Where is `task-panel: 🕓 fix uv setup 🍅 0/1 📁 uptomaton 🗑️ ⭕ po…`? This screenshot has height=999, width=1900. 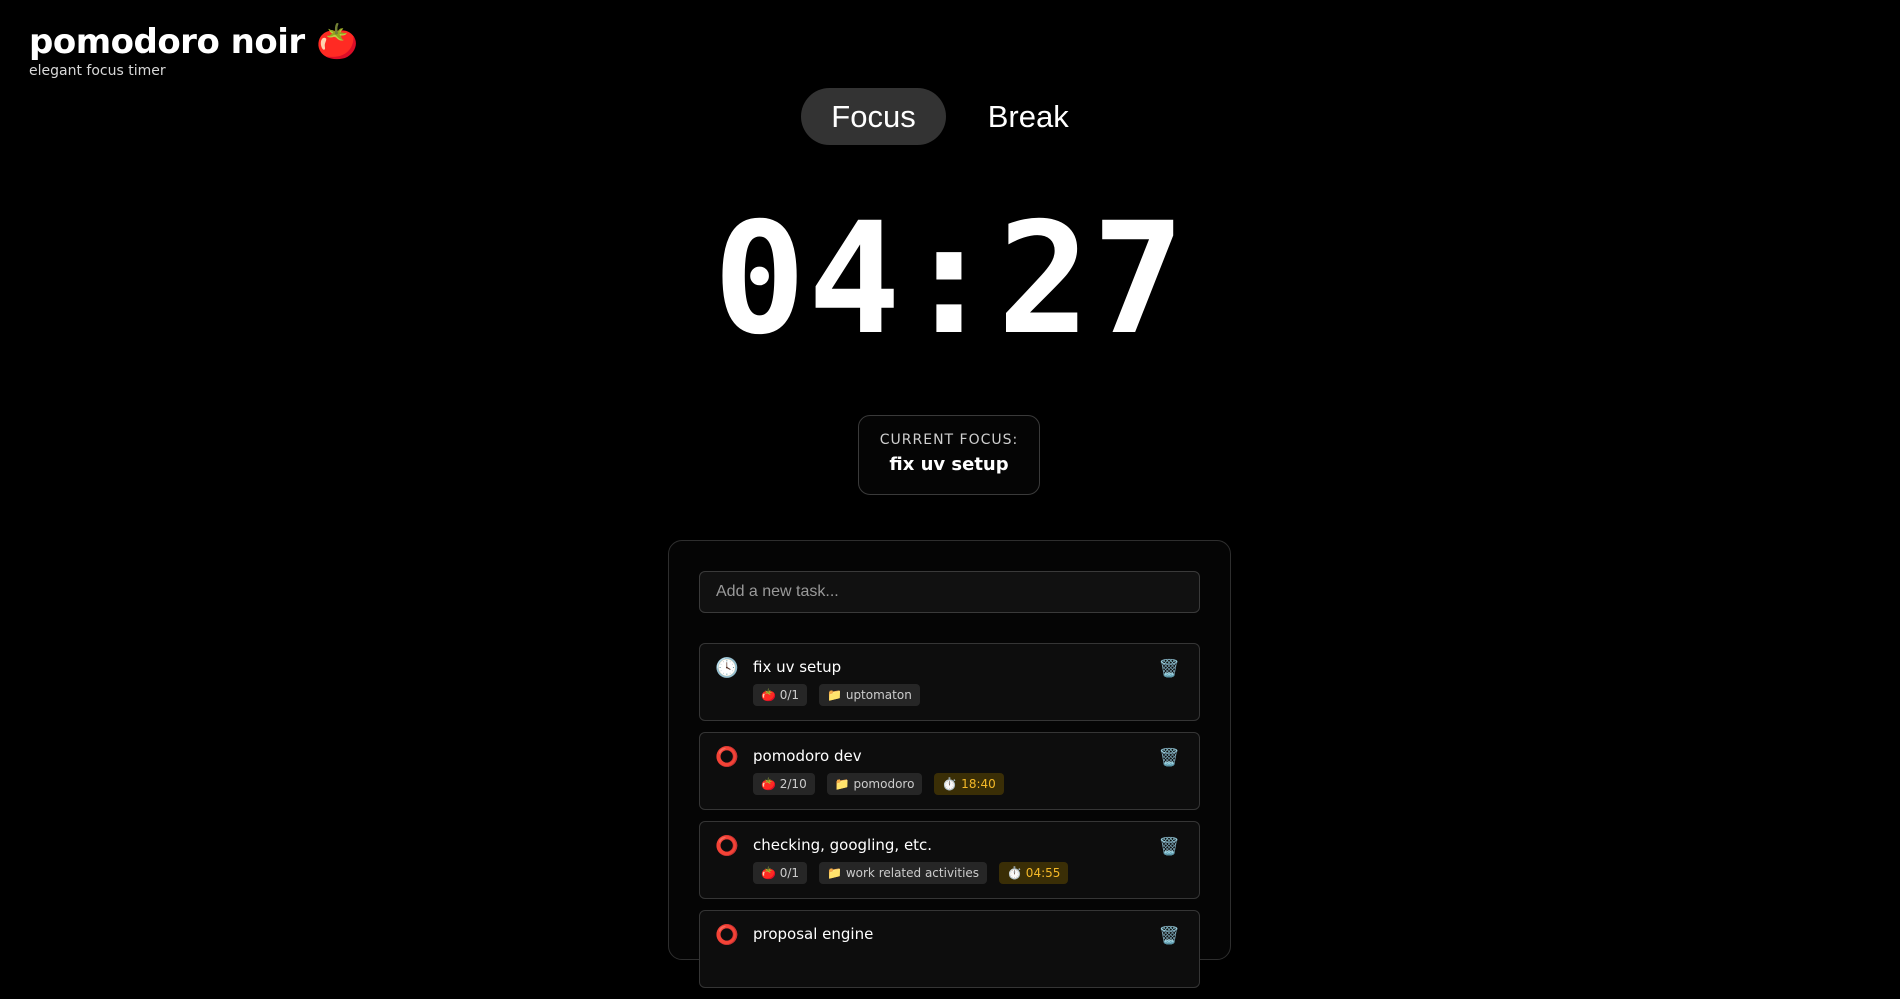 task-panel: 🕓 fix uv setup 🍅 0/1 📁 uptomaton 🗑️ ⭕ po… is located at coordinates (949, 764).